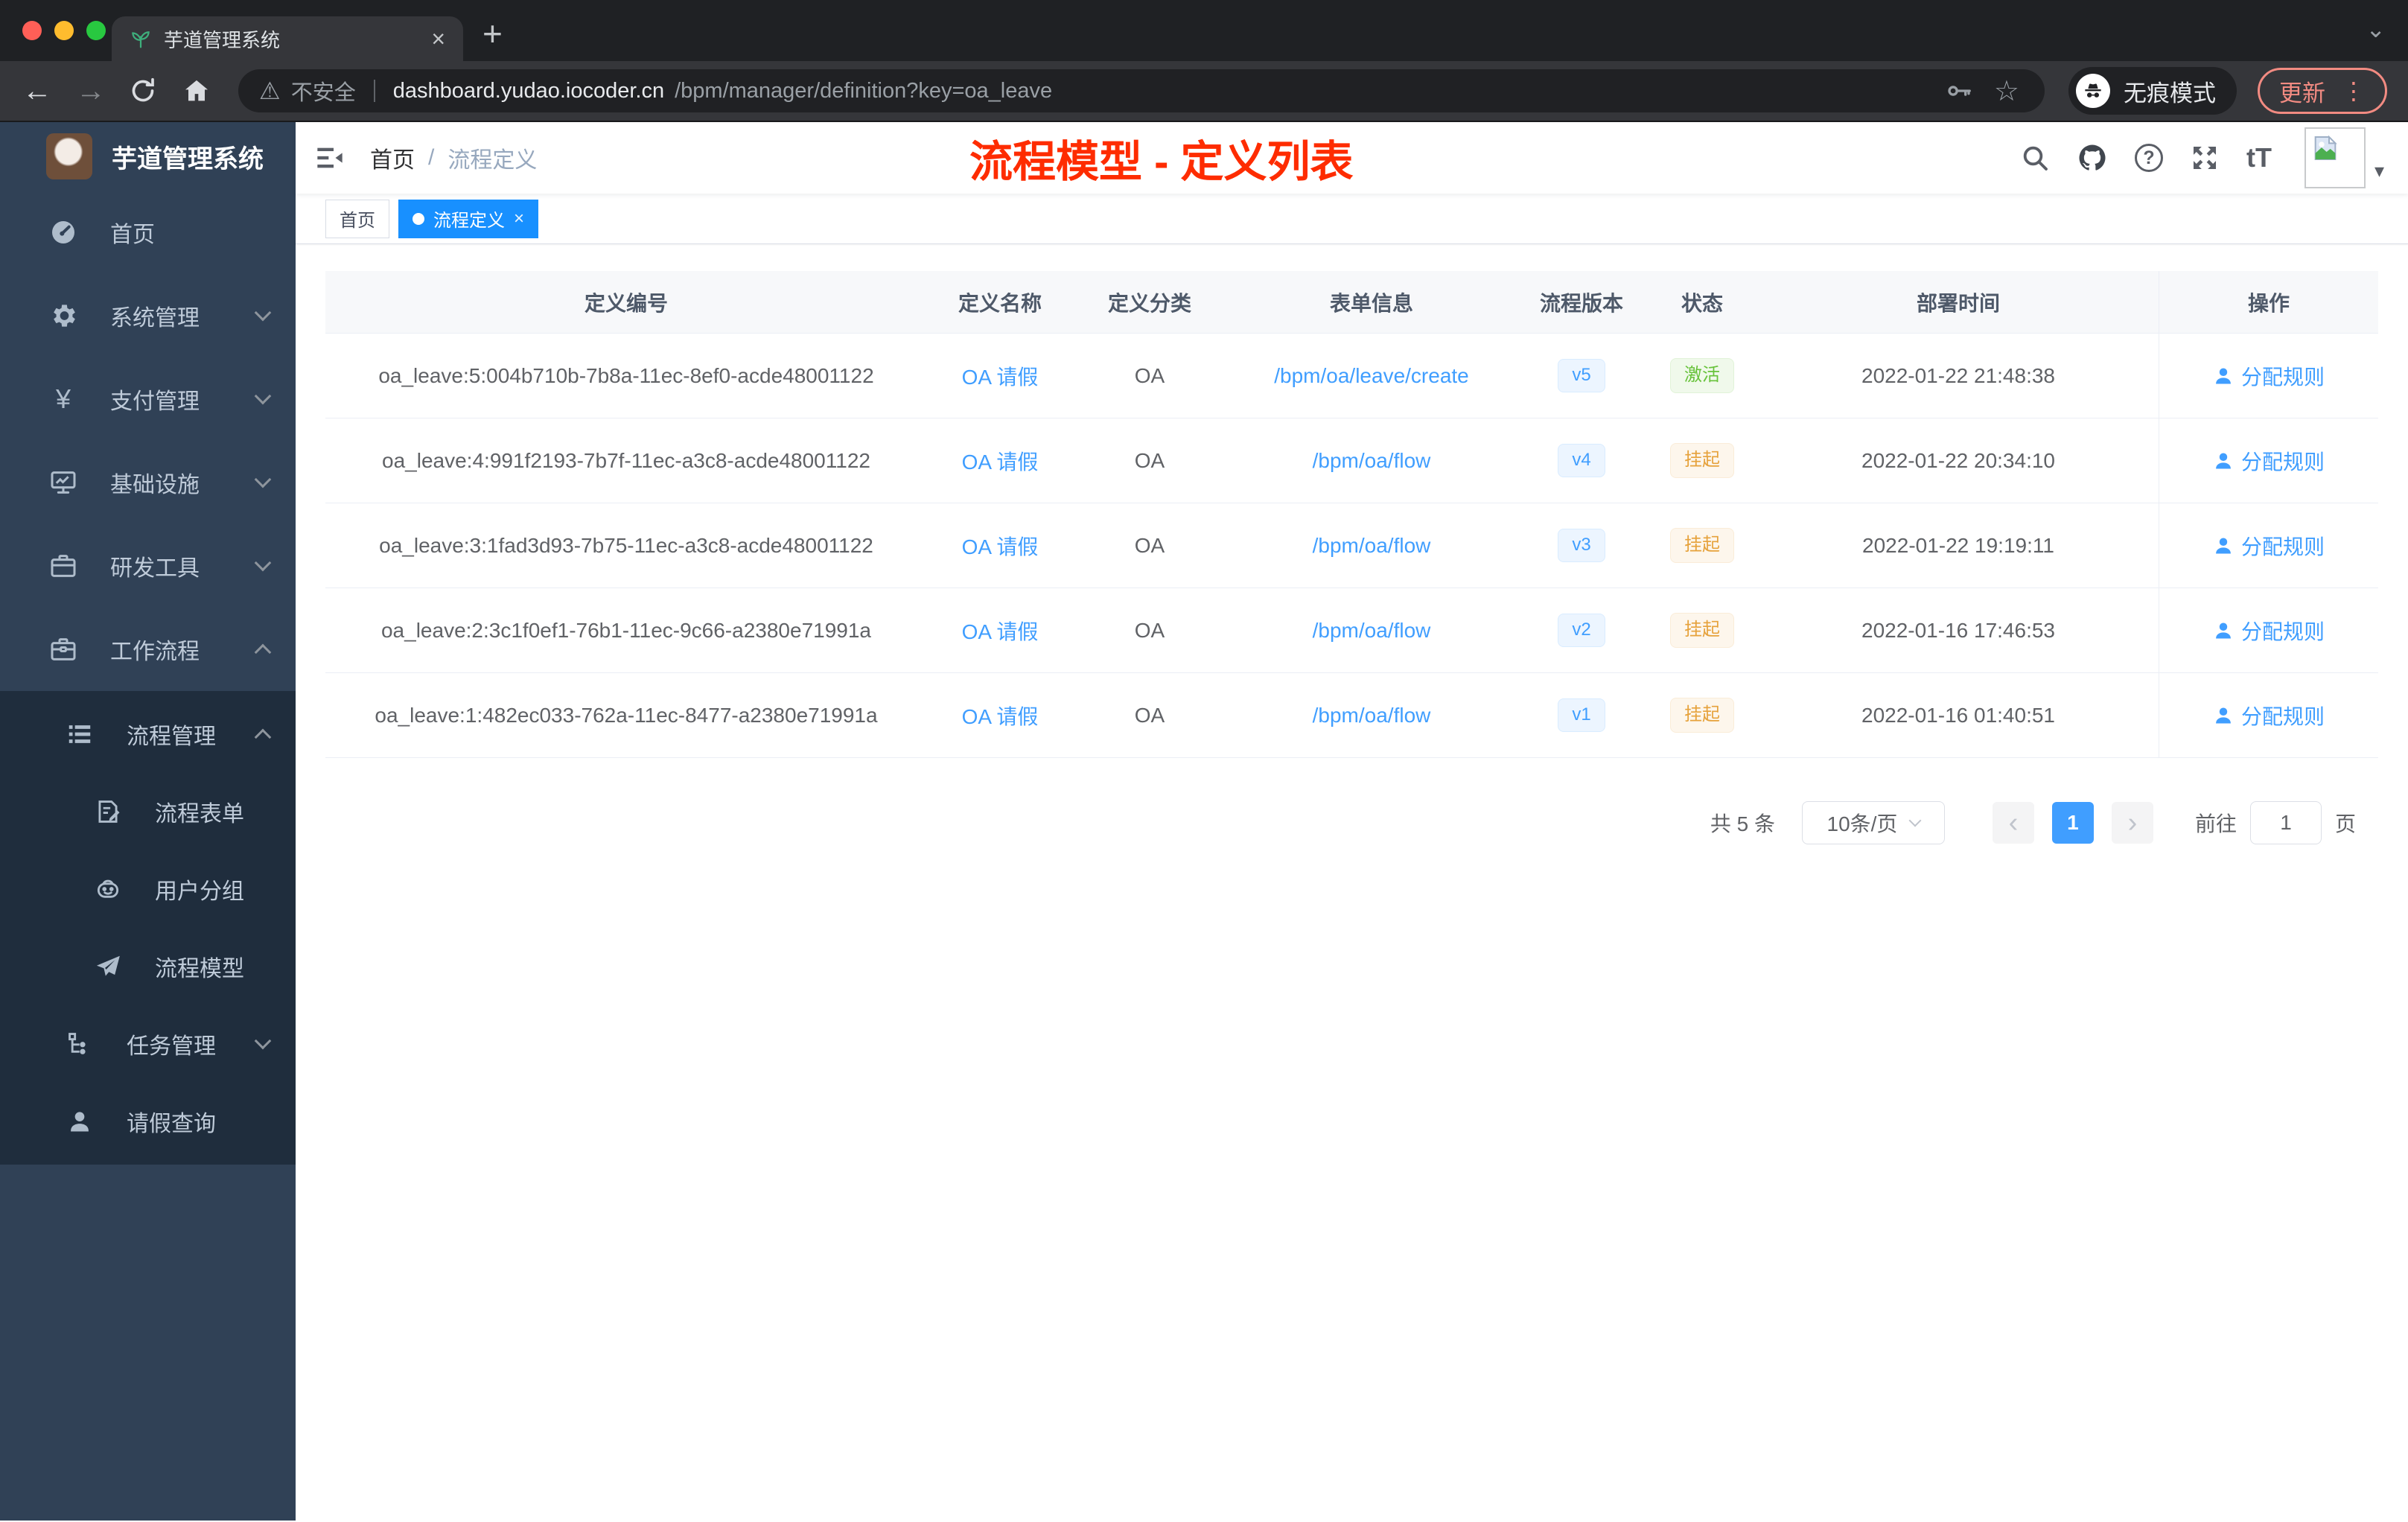 The width and height of the screenshot is (2408, 1522). I want to click on hamburger-icon, so click(330, 158).